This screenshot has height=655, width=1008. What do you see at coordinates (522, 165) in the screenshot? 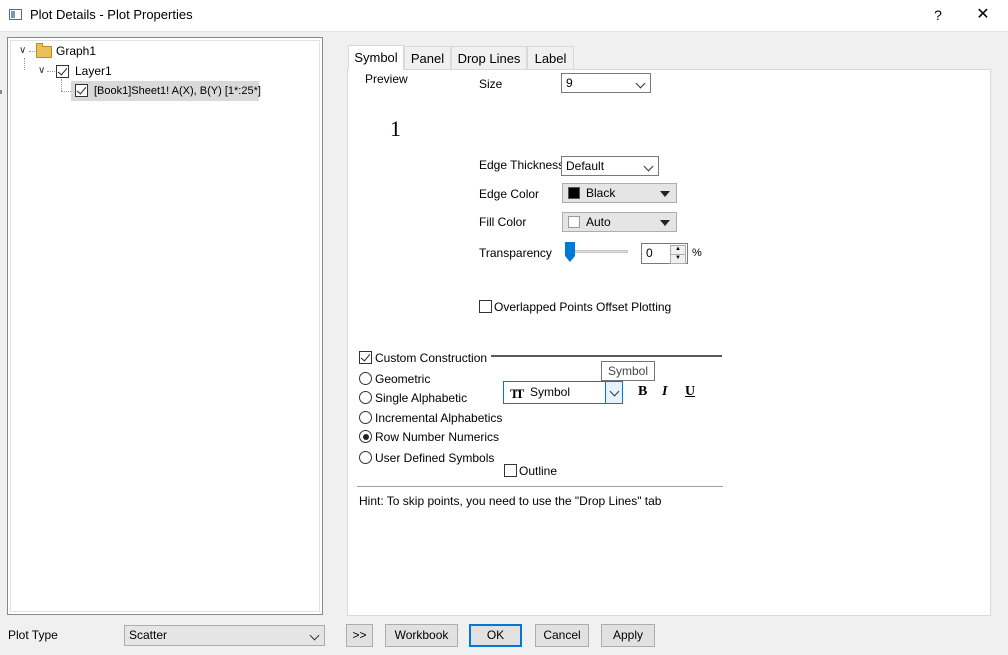
I see `edge-thickness-label: Edge Thickness` at bounding box center [522, 165].